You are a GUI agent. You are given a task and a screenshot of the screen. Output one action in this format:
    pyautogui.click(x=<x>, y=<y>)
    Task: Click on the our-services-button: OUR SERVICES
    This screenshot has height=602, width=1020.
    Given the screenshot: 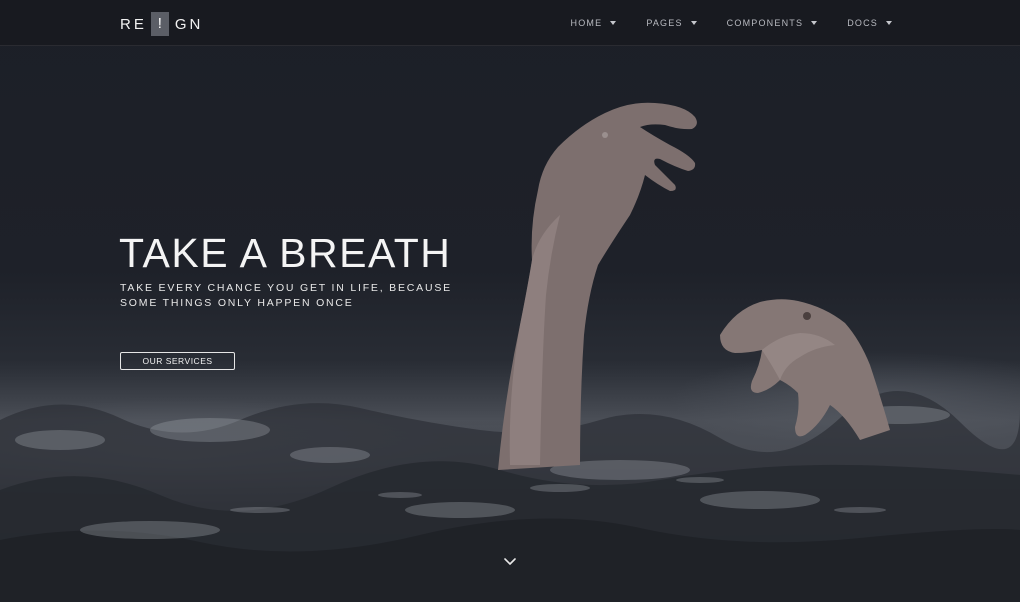 What is the action you would take?
    pyautogui.click(x=177, y=361)
    